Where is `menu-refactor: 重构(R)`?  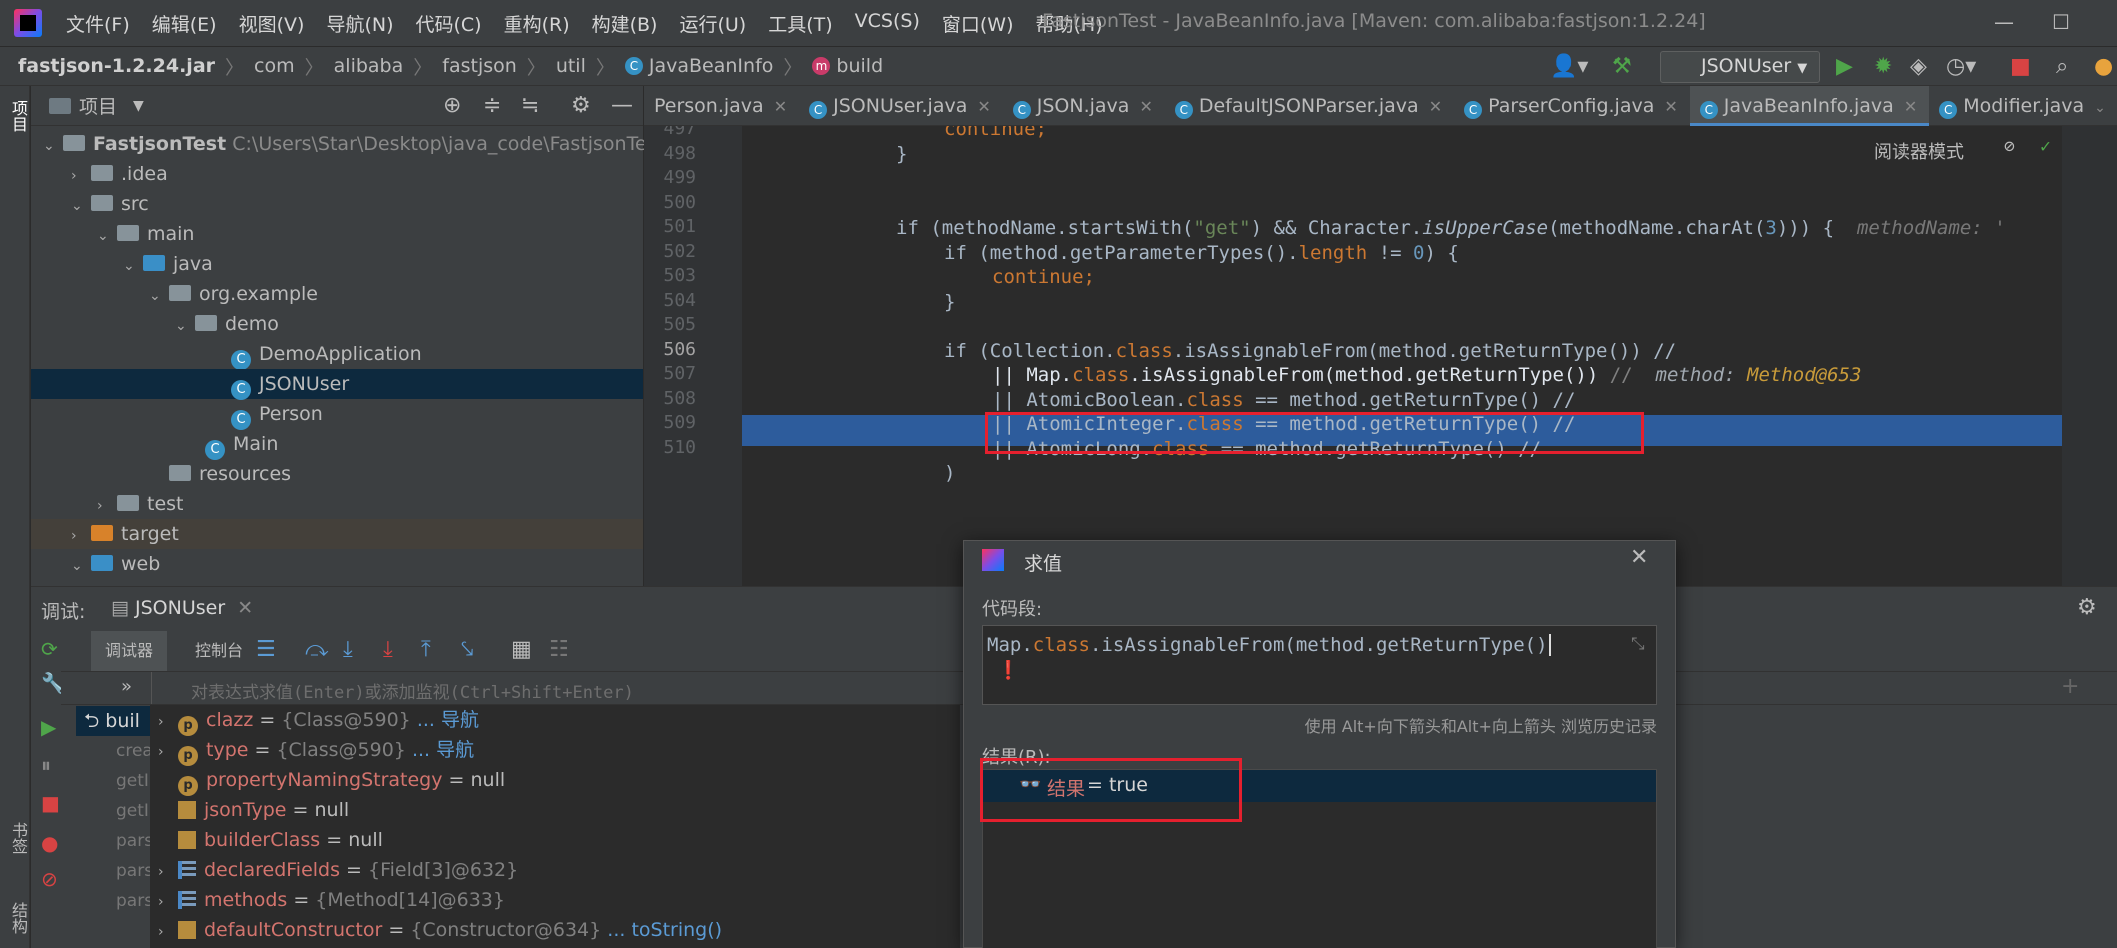
menu-refactor: 重构(R) is located at coordinates (537, 23).